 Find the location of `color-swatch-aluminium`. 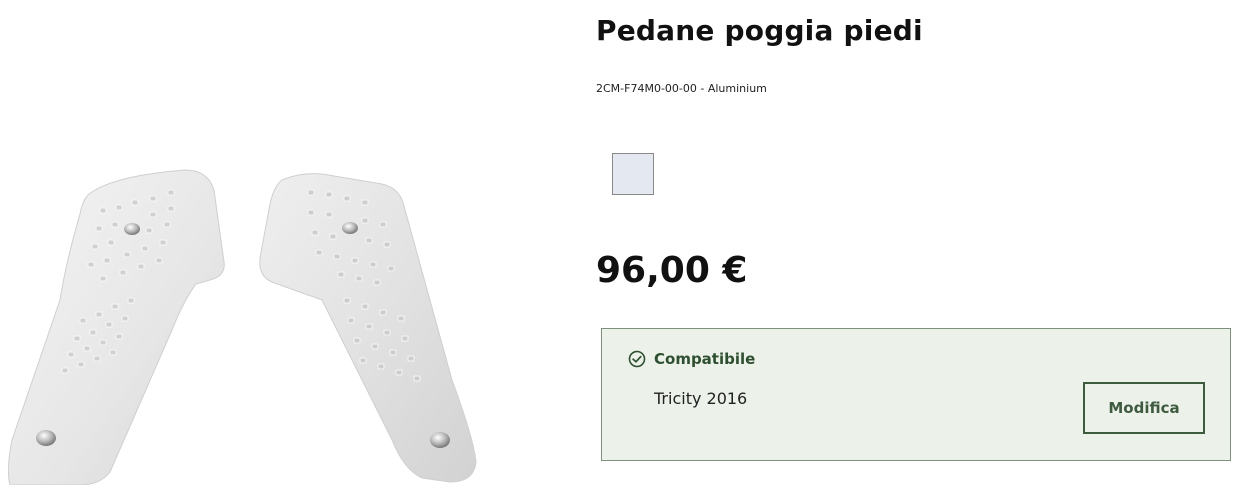

color-swatch-aluminium is located at coordinates (633, 174).